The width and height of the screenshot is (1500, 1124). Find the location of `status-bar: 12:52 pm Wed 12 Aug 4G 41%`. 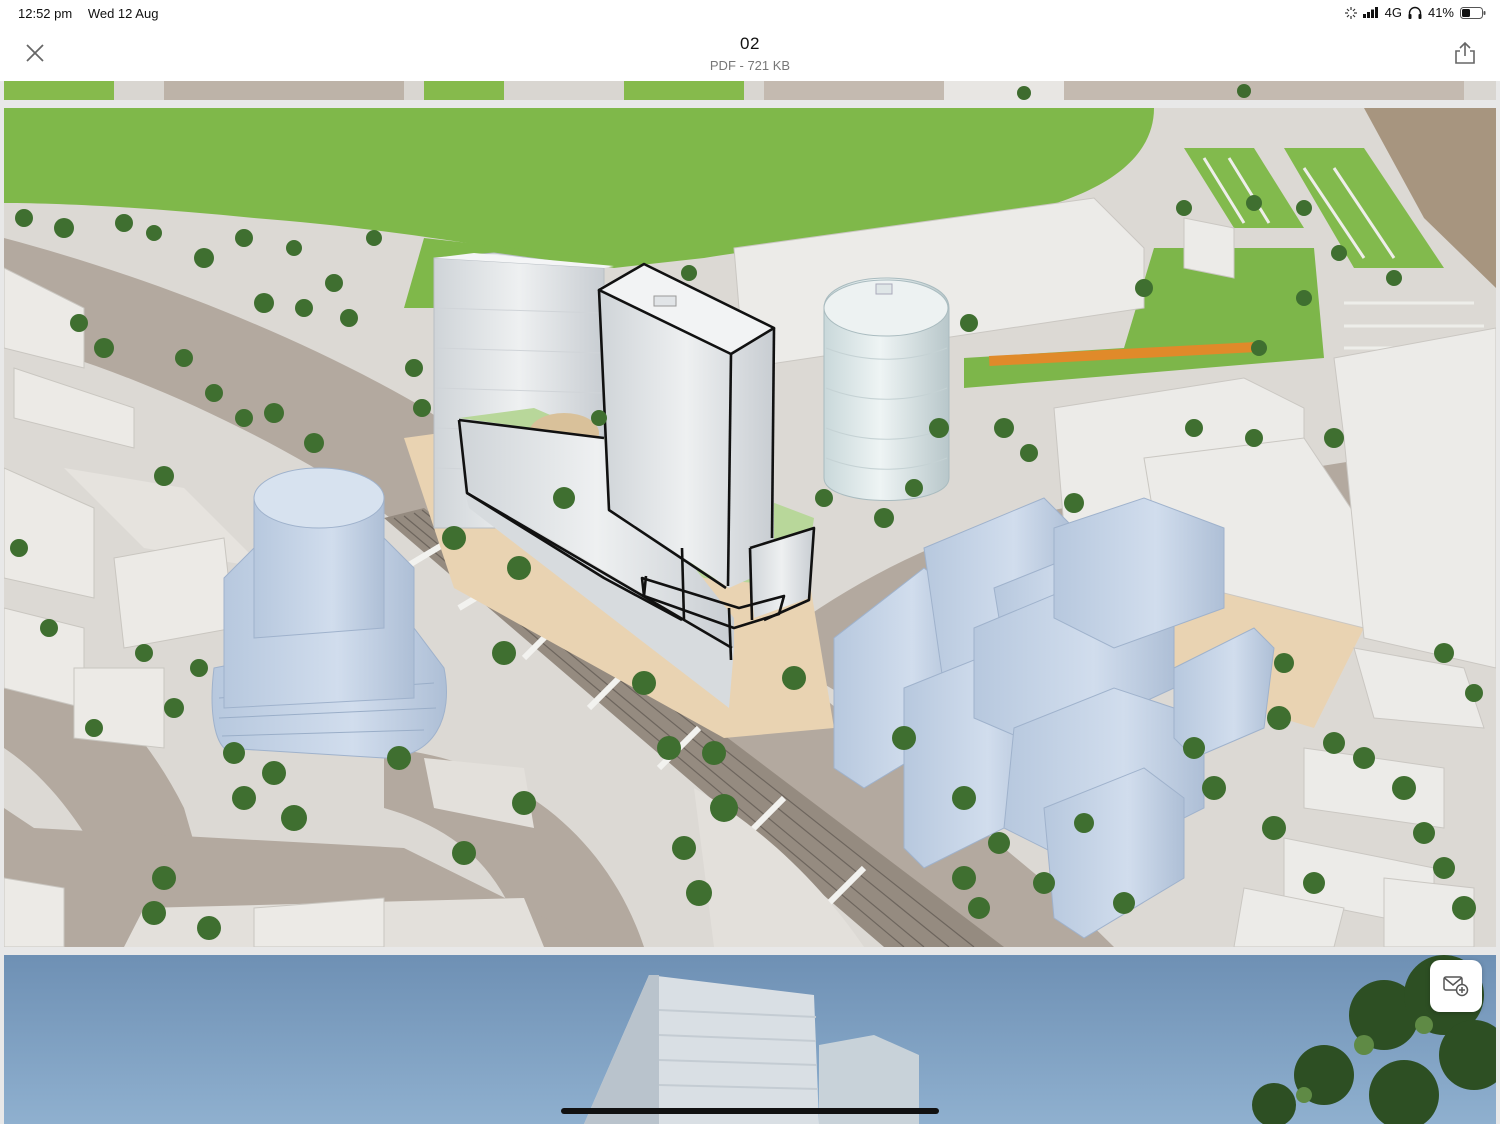

status-bar: 12:52 pm Wed 12 Aug 4G 41% is located at coordinates (750, 13).